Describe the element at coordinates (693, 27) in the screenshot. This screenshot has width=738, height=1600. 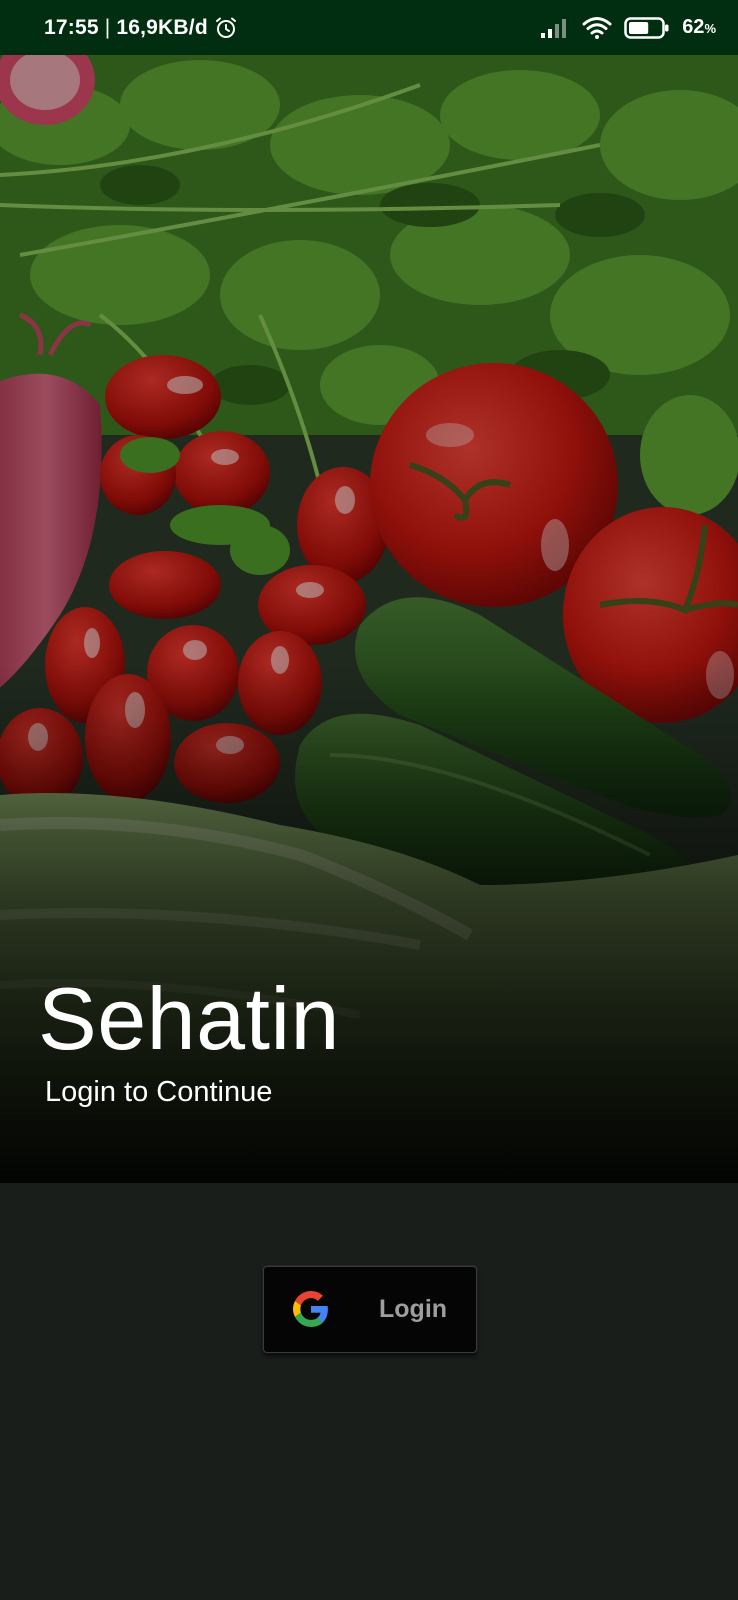
I see `battery-percent-value: 62` at that location.